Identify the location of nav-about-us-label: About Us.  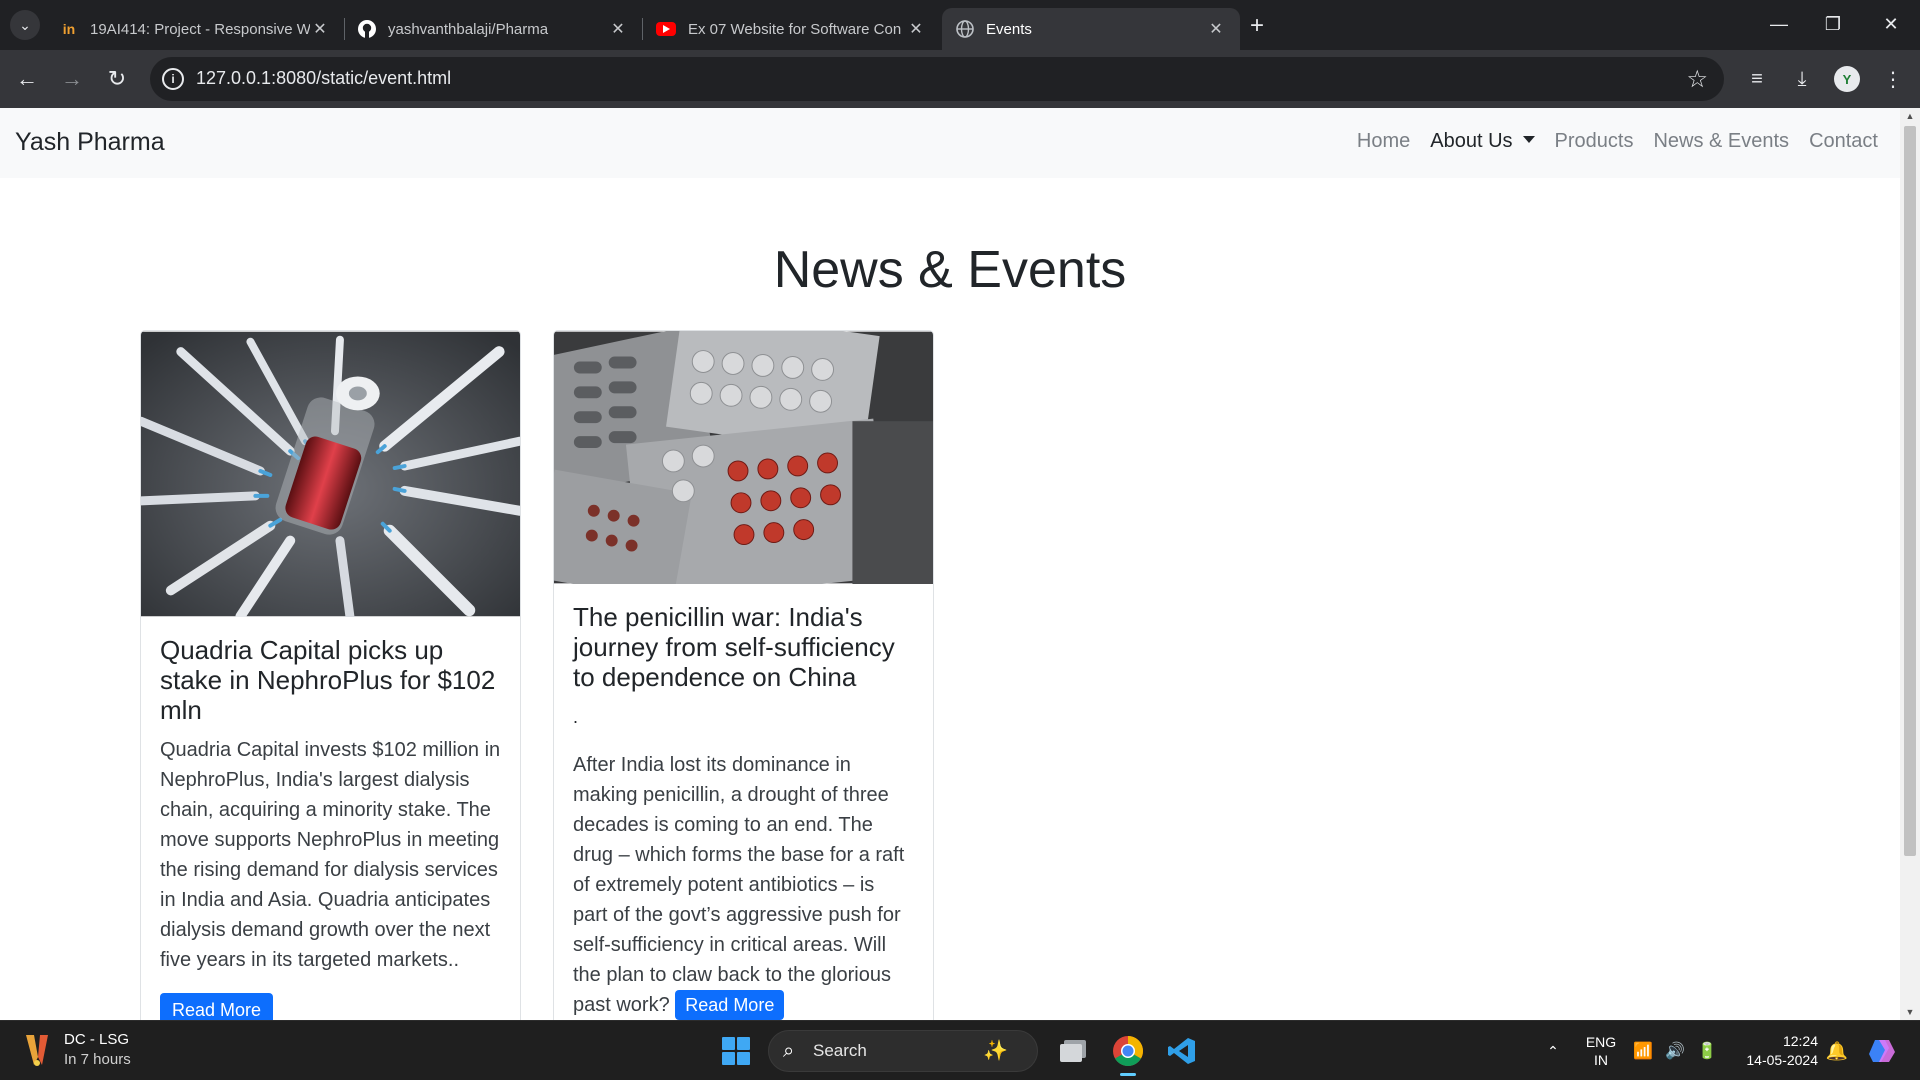
(1471, 141).